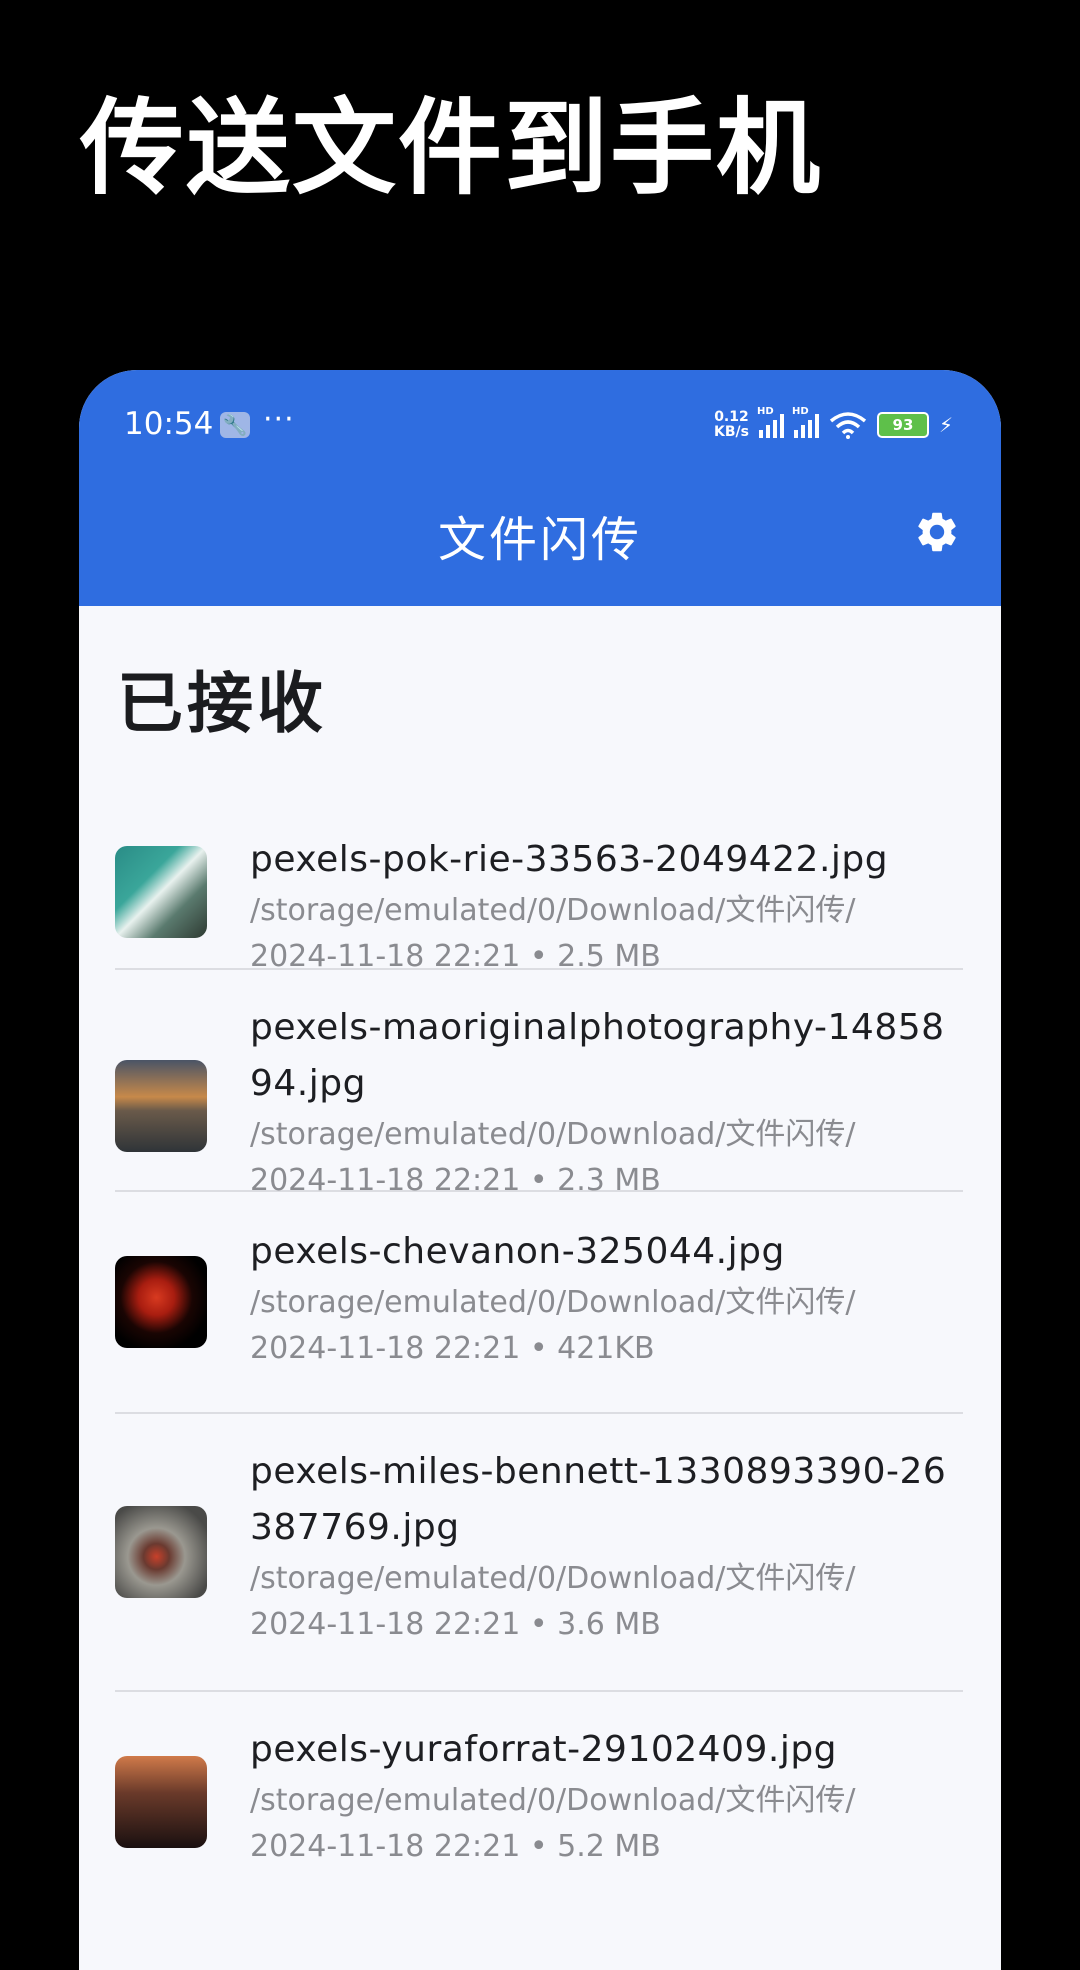 The height and width of the screenshot is (1970, 1080). What do you see at coordinates (517, 1251) in the screenshot?
I see `file-name: pexels-chevanon-325044.jpg` at bounding box center [517, 1251].